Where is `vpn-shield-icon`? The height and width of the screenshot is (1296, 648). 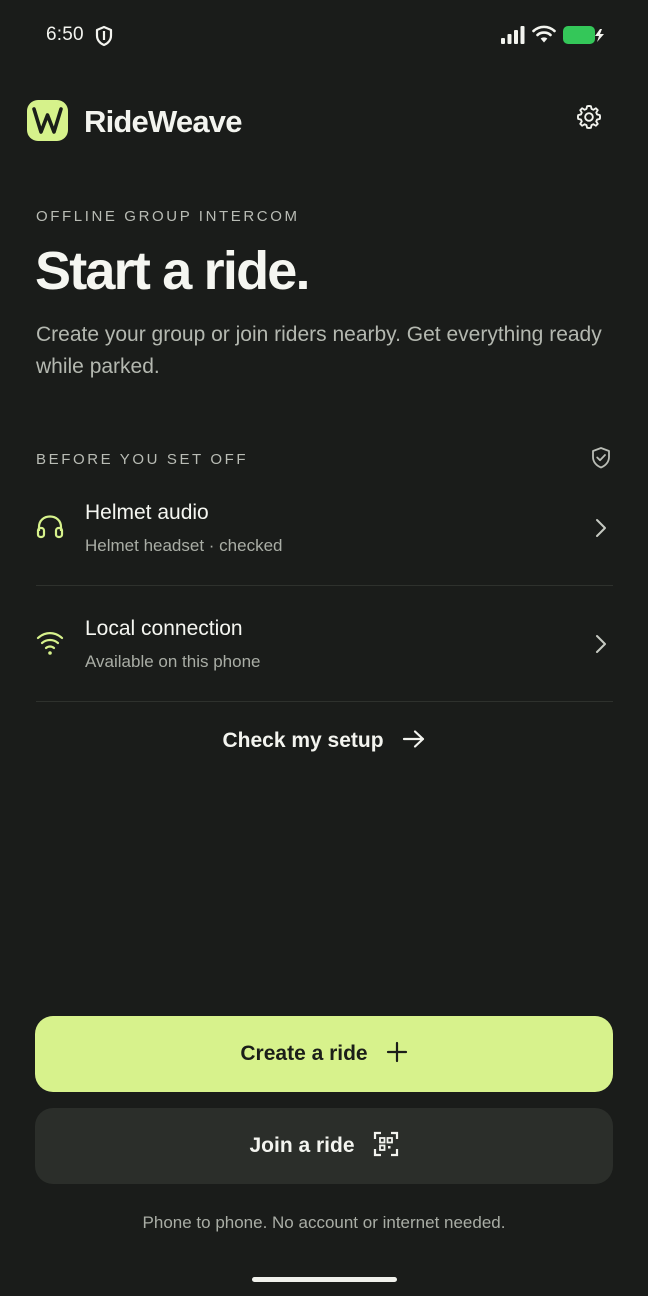
vpn-shield-icon is located at coordinates (104, 38).